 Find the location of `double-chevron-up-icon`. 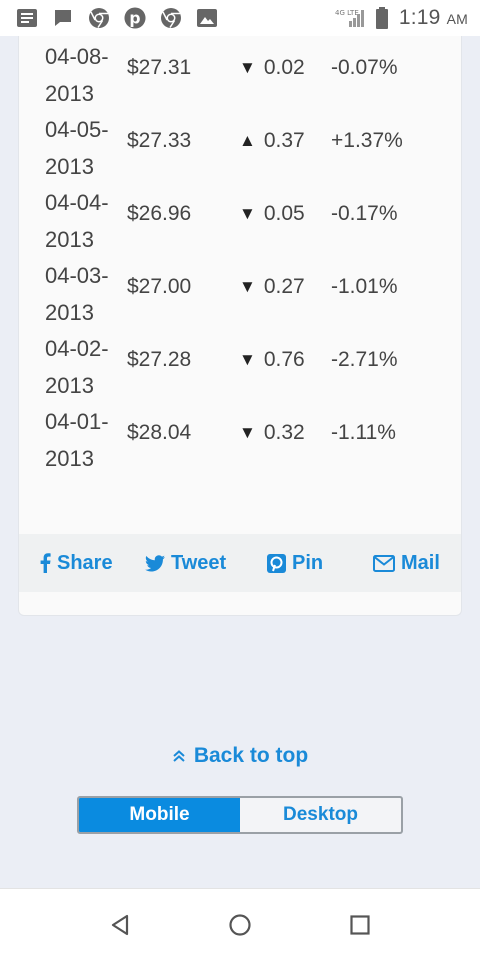

double-chevron-up-icon is located at coordinates (179, 756).